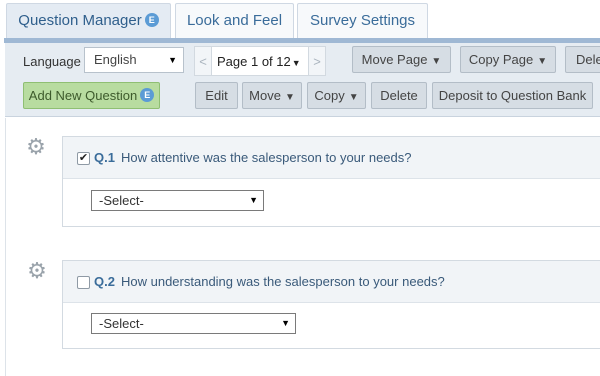  I want to click on delete-button: Delete, so click(399, 95).